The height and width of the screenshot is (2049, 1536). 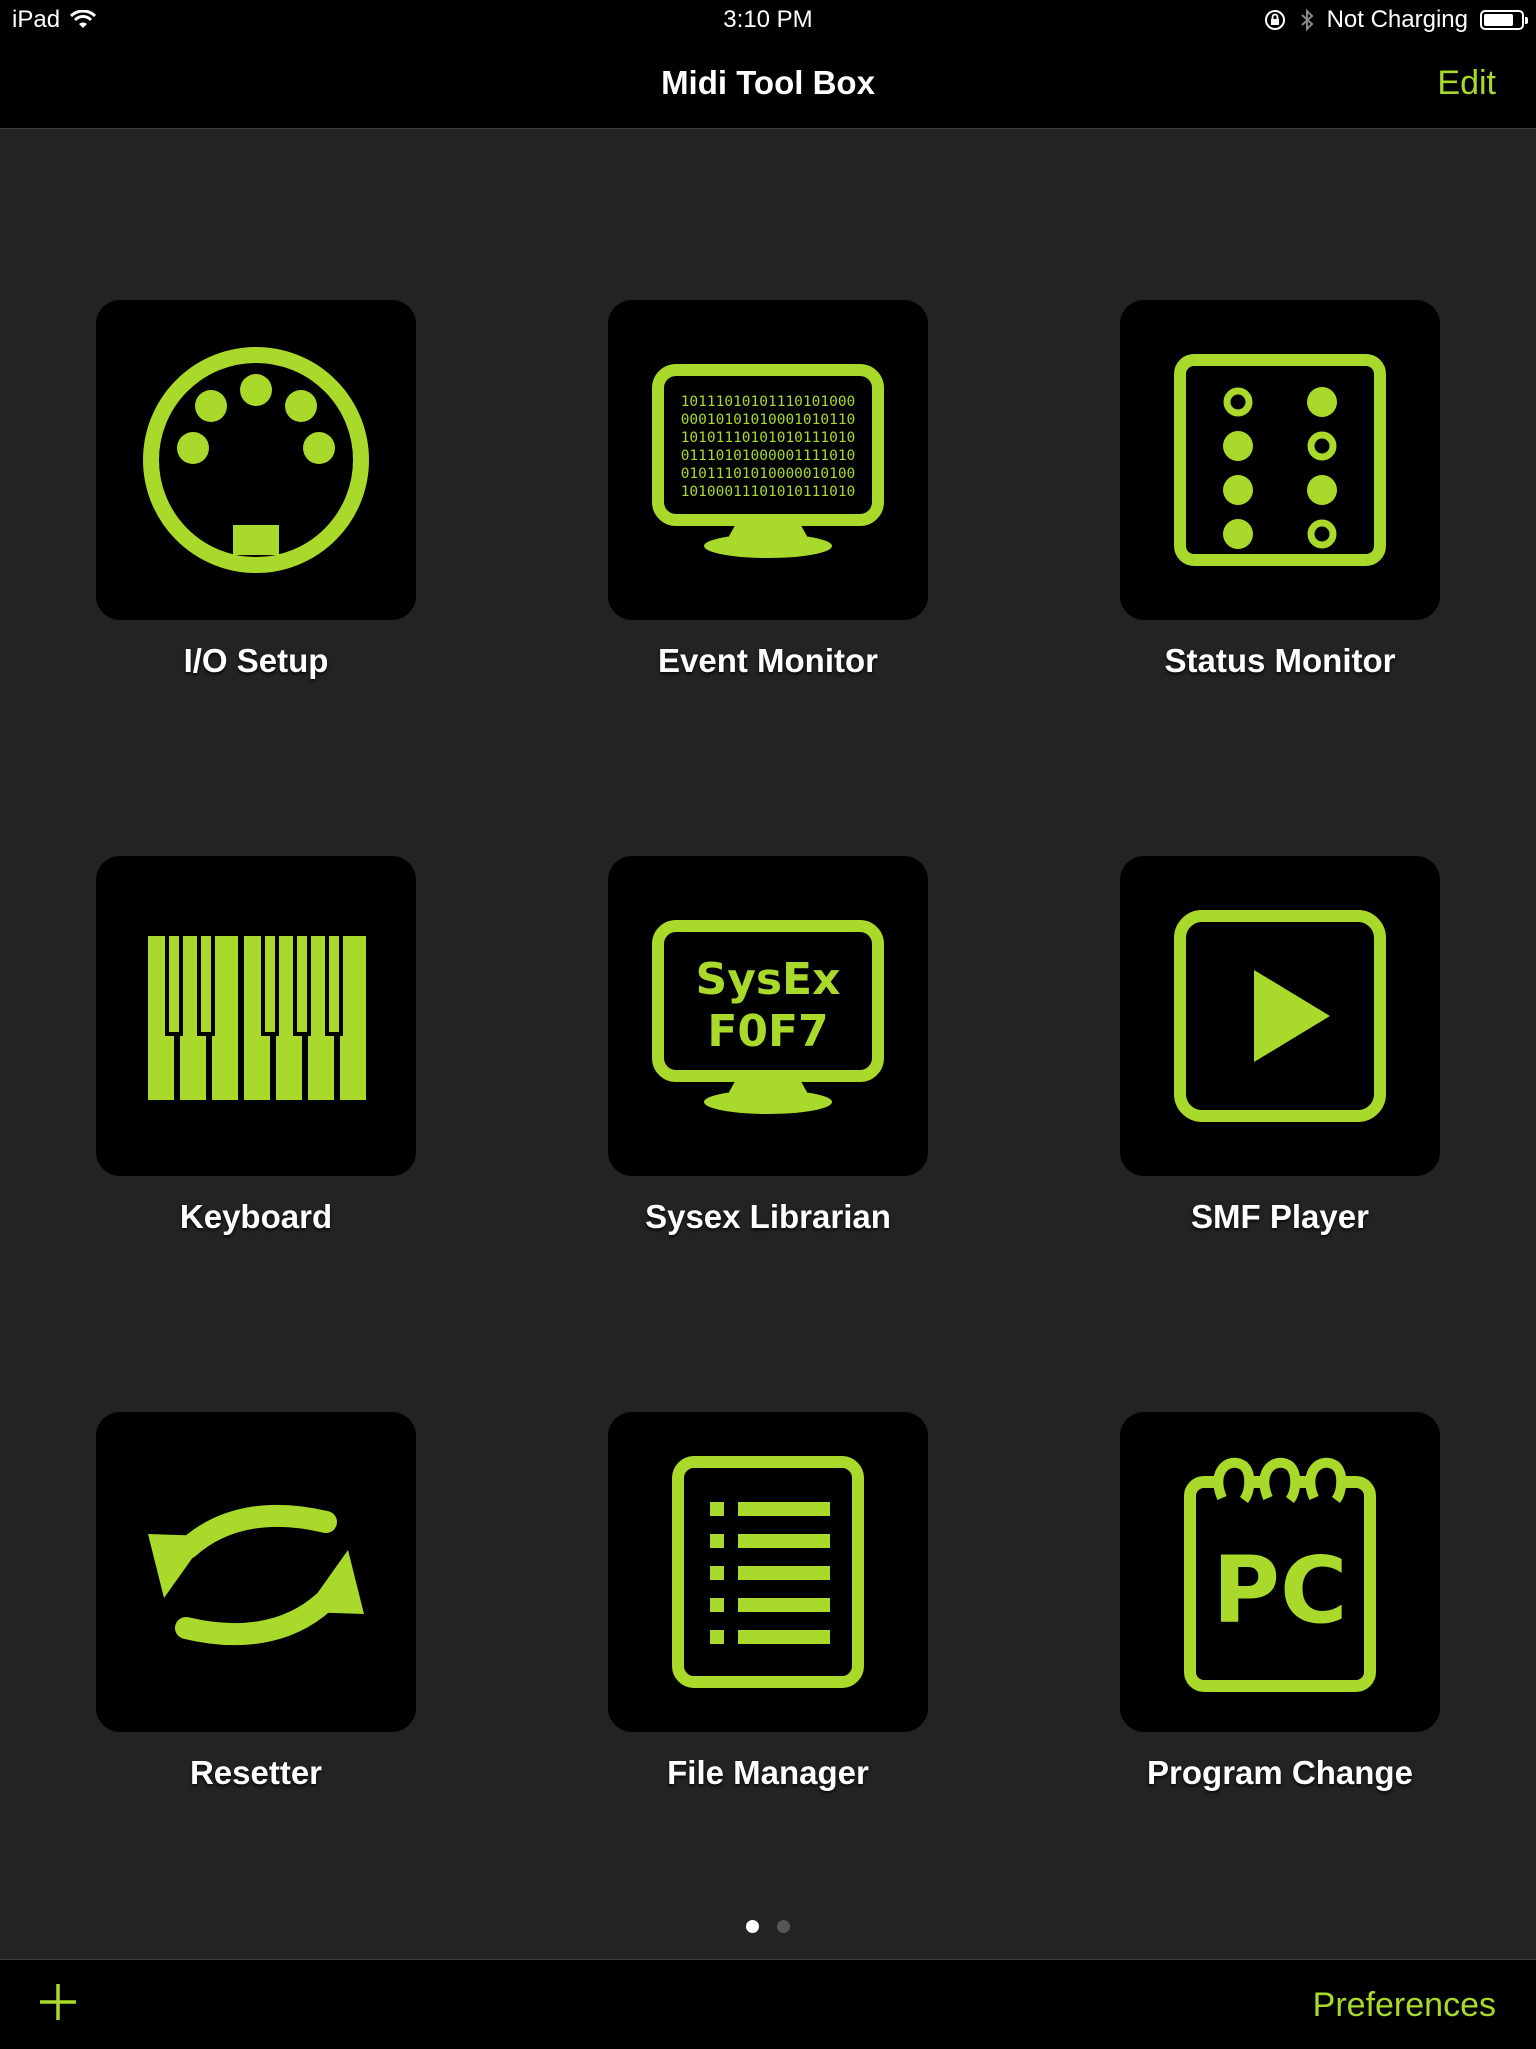 I want to click on binary-line: 10111010101110101000, so click(x=768, y=402).